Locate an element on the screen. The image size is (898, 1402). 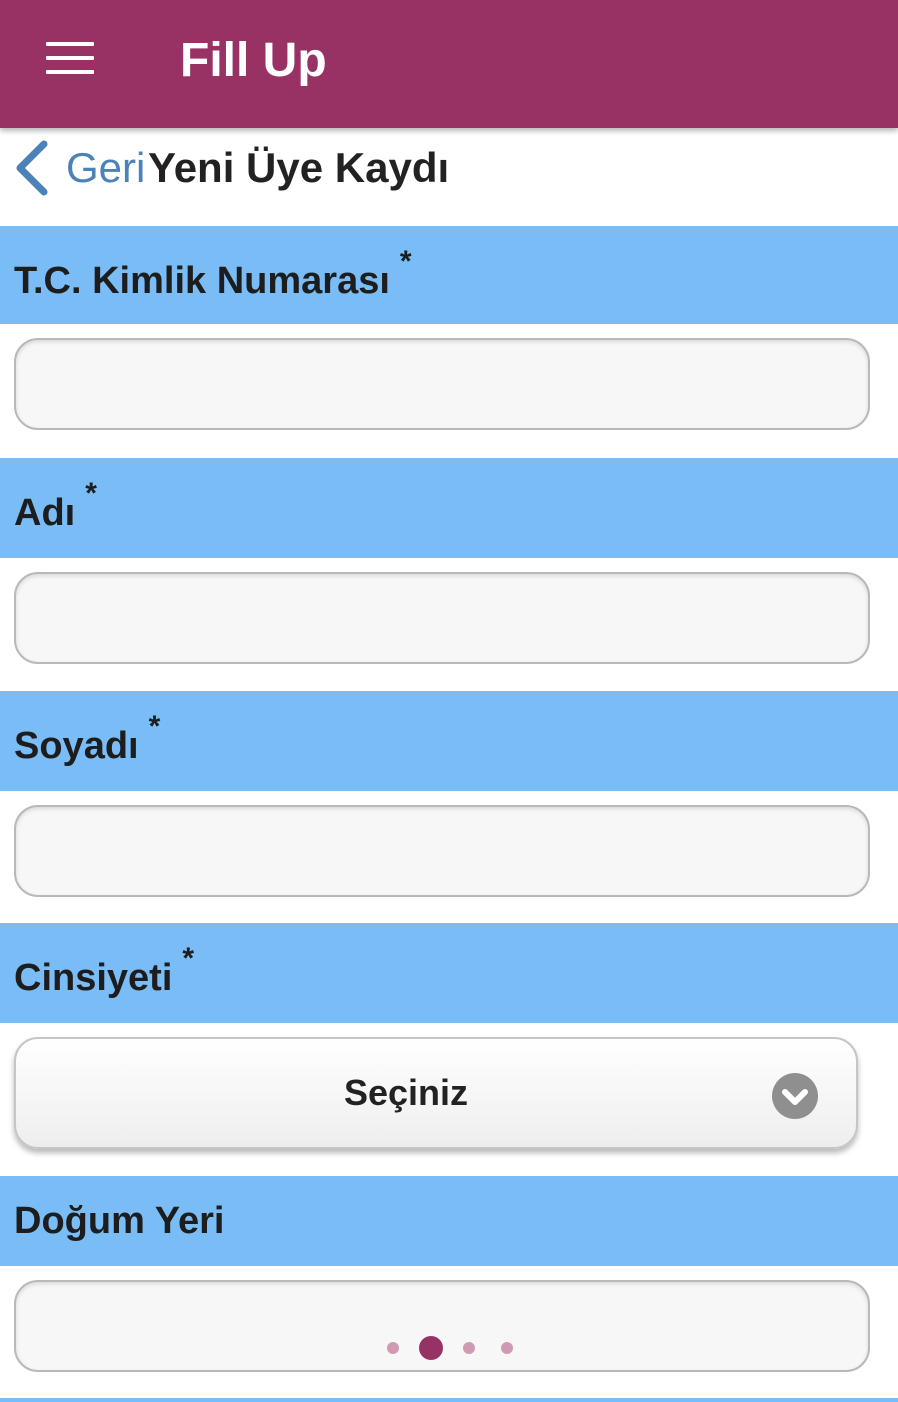
back-label: Geri is located at coordinates (106, 167).